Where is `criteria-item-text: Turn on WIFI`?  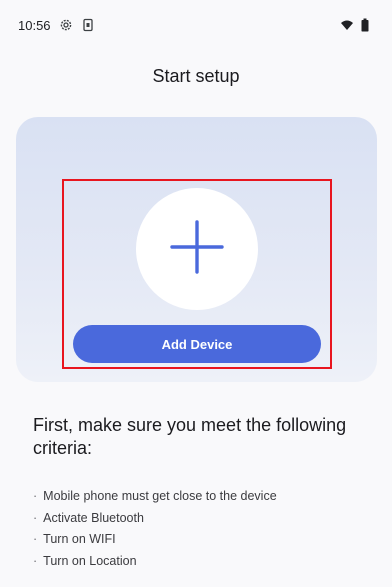
criteria-item-text: Turn on WIFI is located at coordinates (79, 539).